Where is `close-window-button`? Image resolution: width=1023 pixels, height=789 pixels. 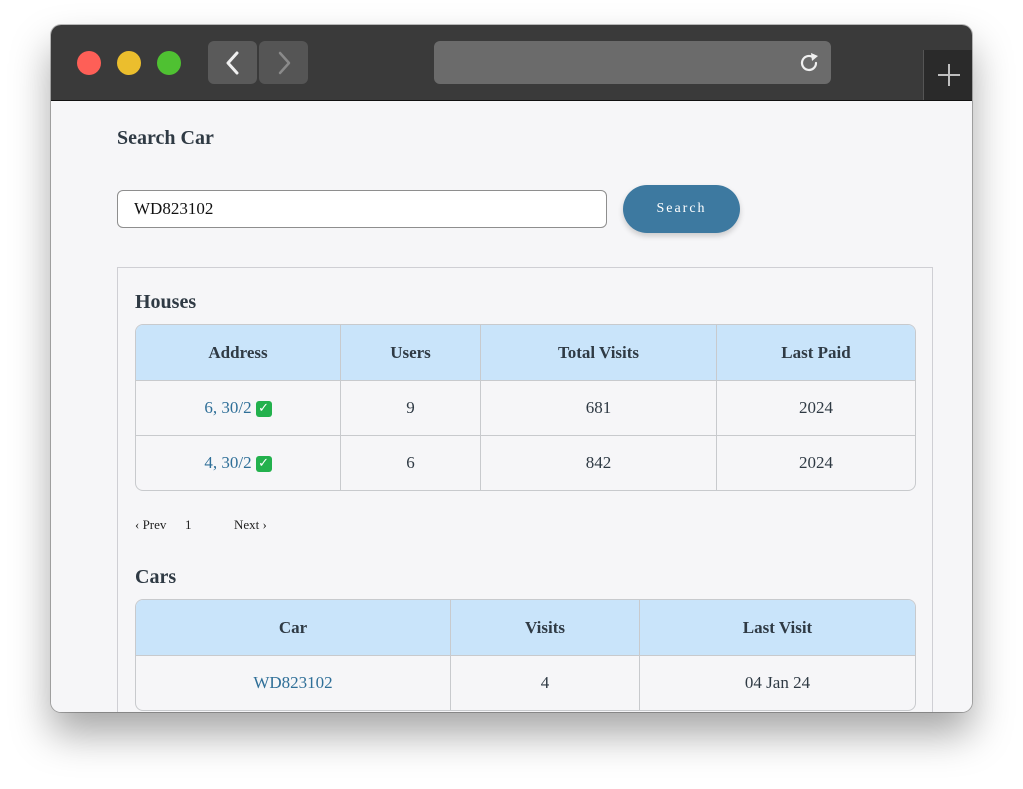 close-window-button is located at coordinates (89, 63).